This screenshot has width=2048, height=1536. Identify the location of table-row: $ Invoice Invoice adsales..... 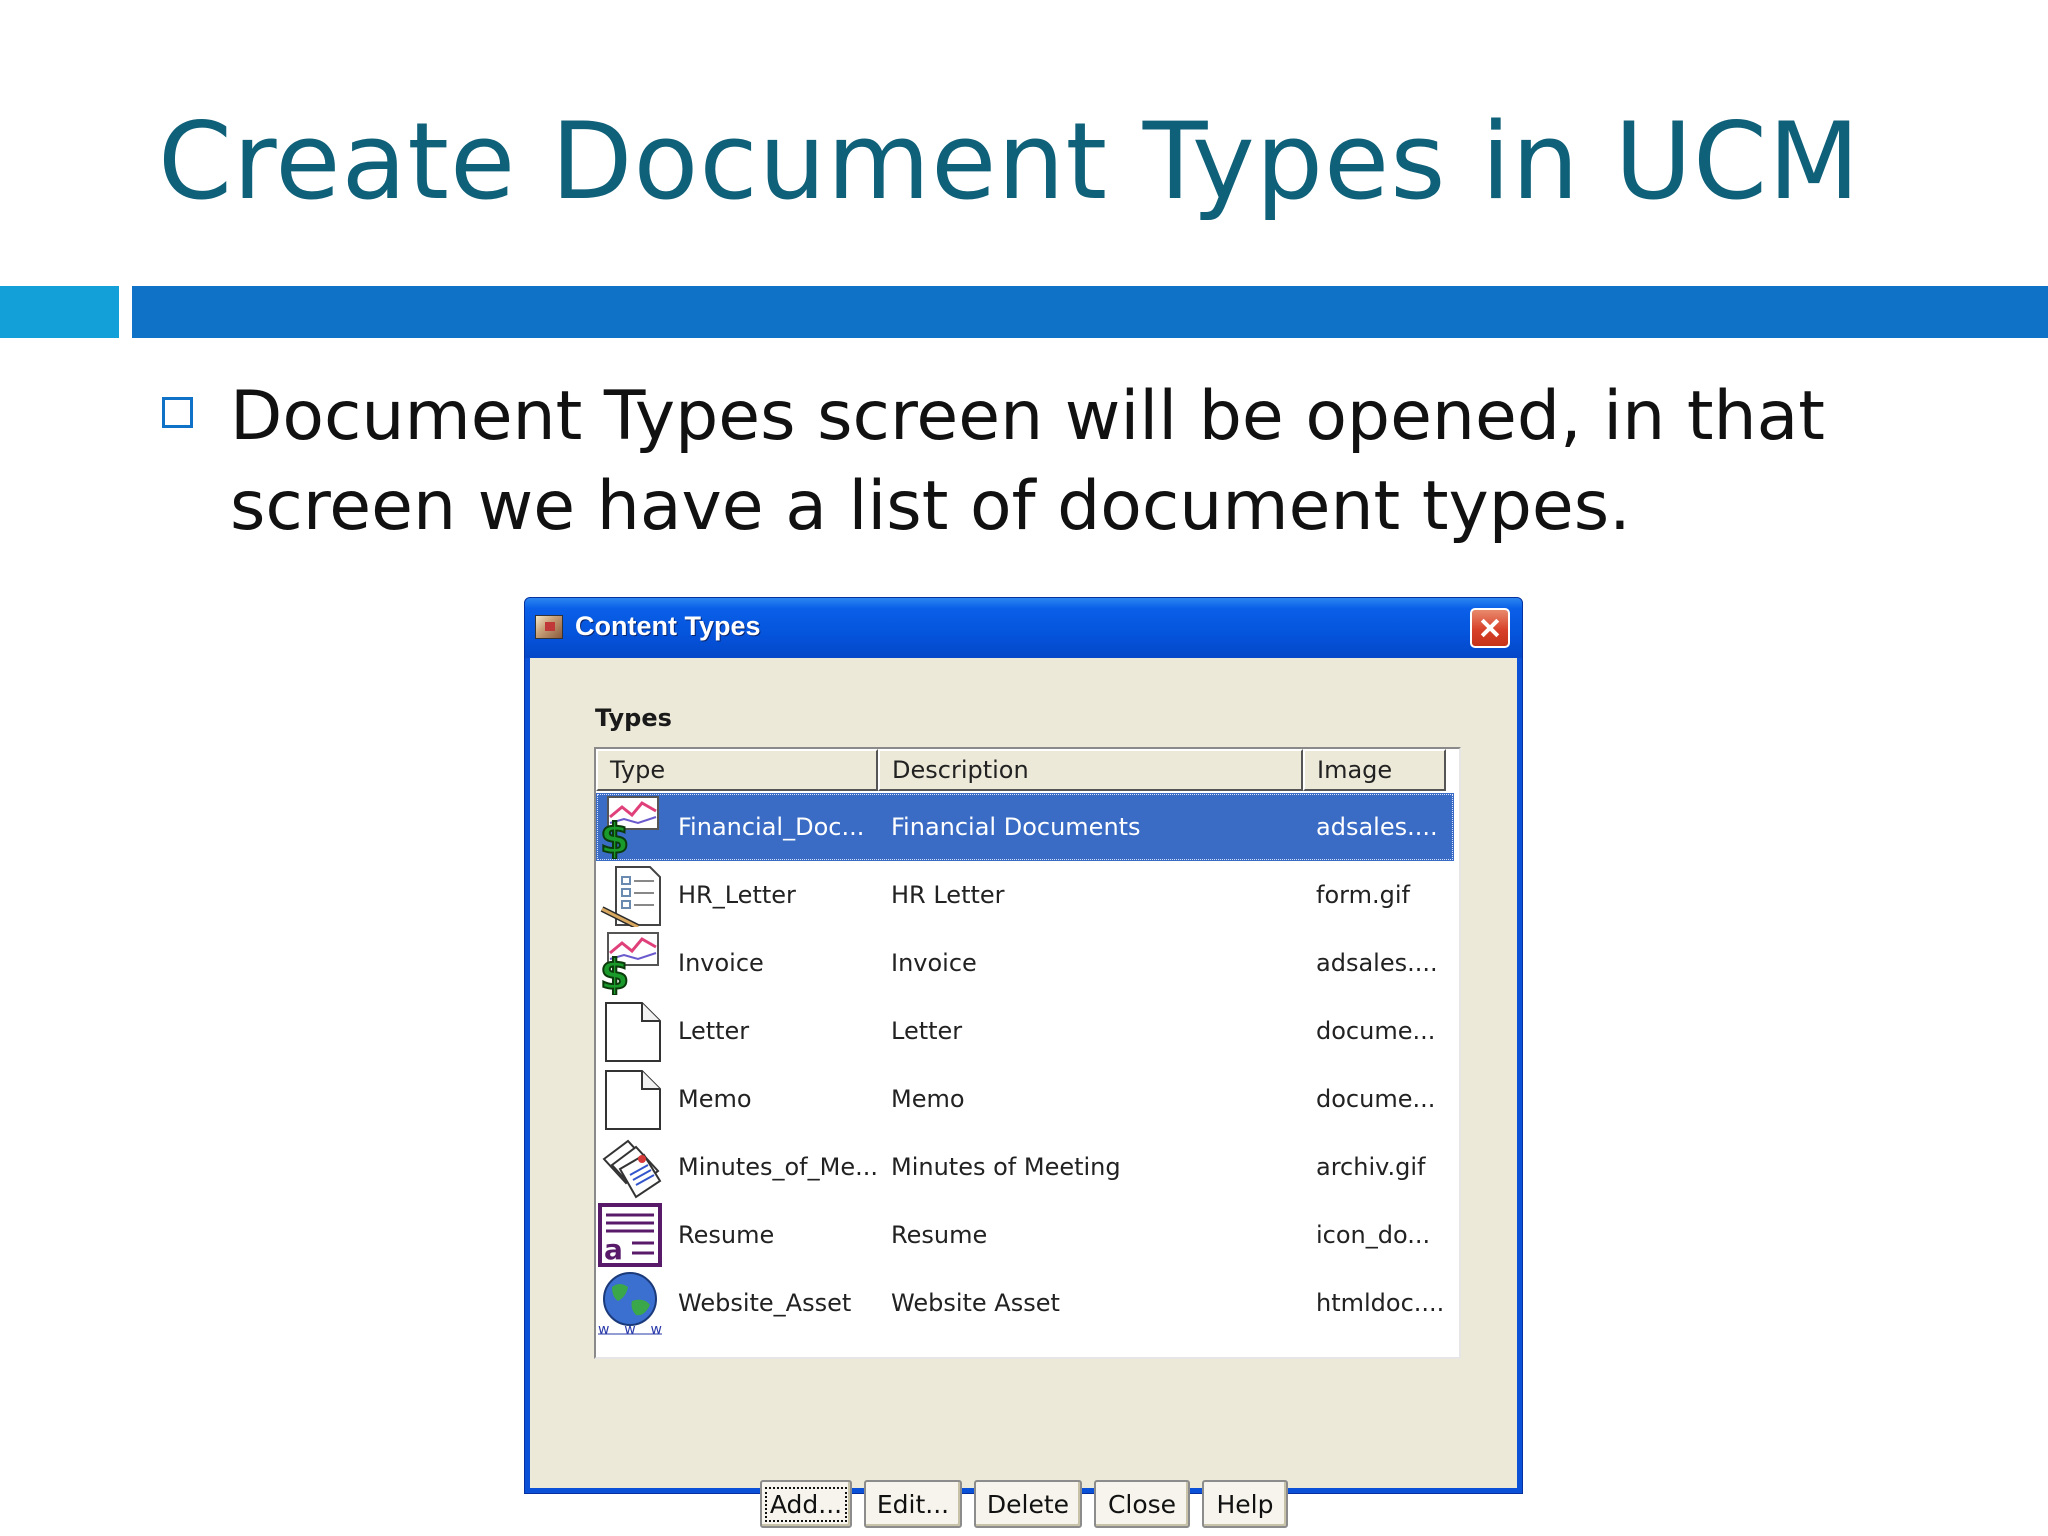
(1025, 963).